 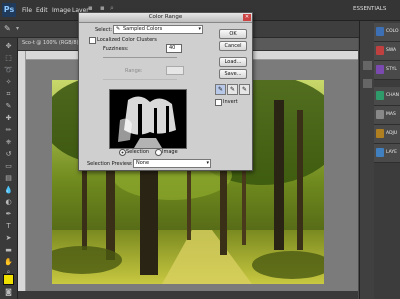 I want to click on select-dropdown: ✎ Sampled Colors ▾, so click(x=158, y=29).